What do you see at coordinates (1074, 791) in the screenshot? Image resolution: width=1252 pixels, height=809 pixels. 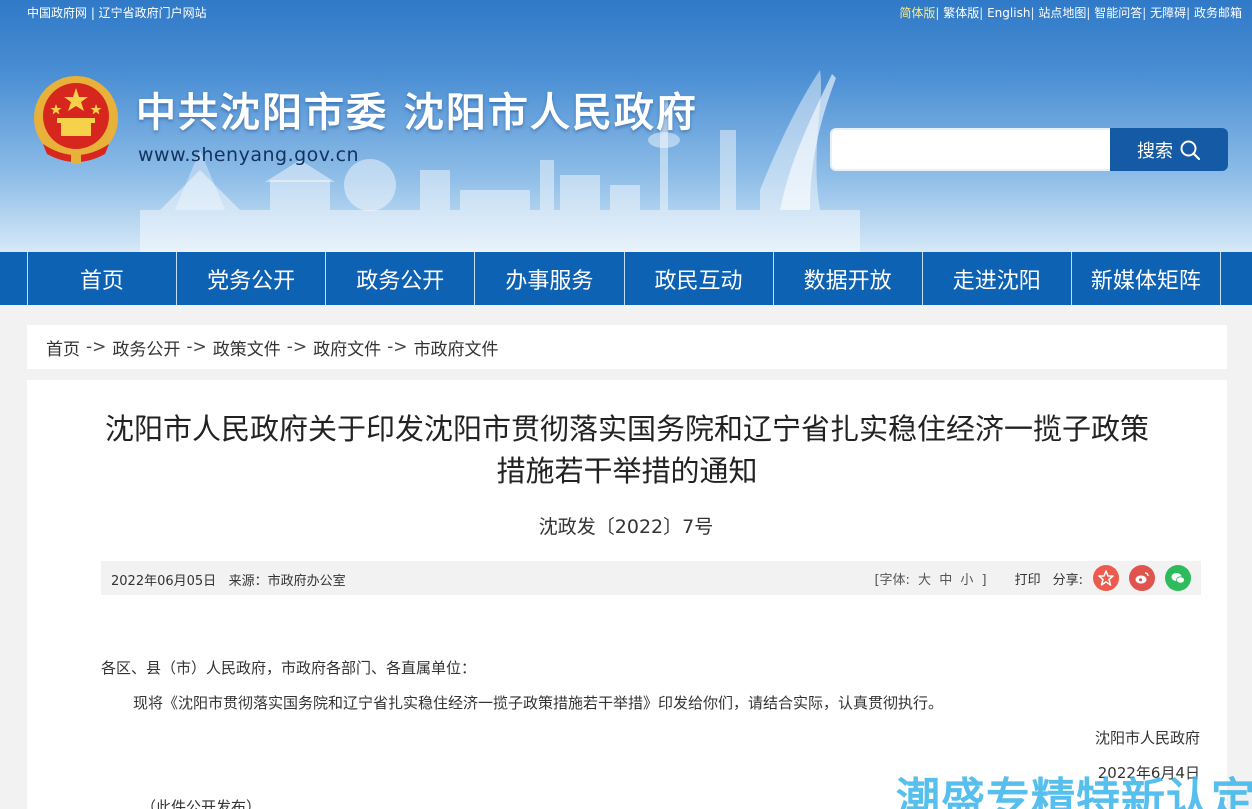 I see `watermark: 潮盛专精特新认定网` at bounding box center [1074, 791].